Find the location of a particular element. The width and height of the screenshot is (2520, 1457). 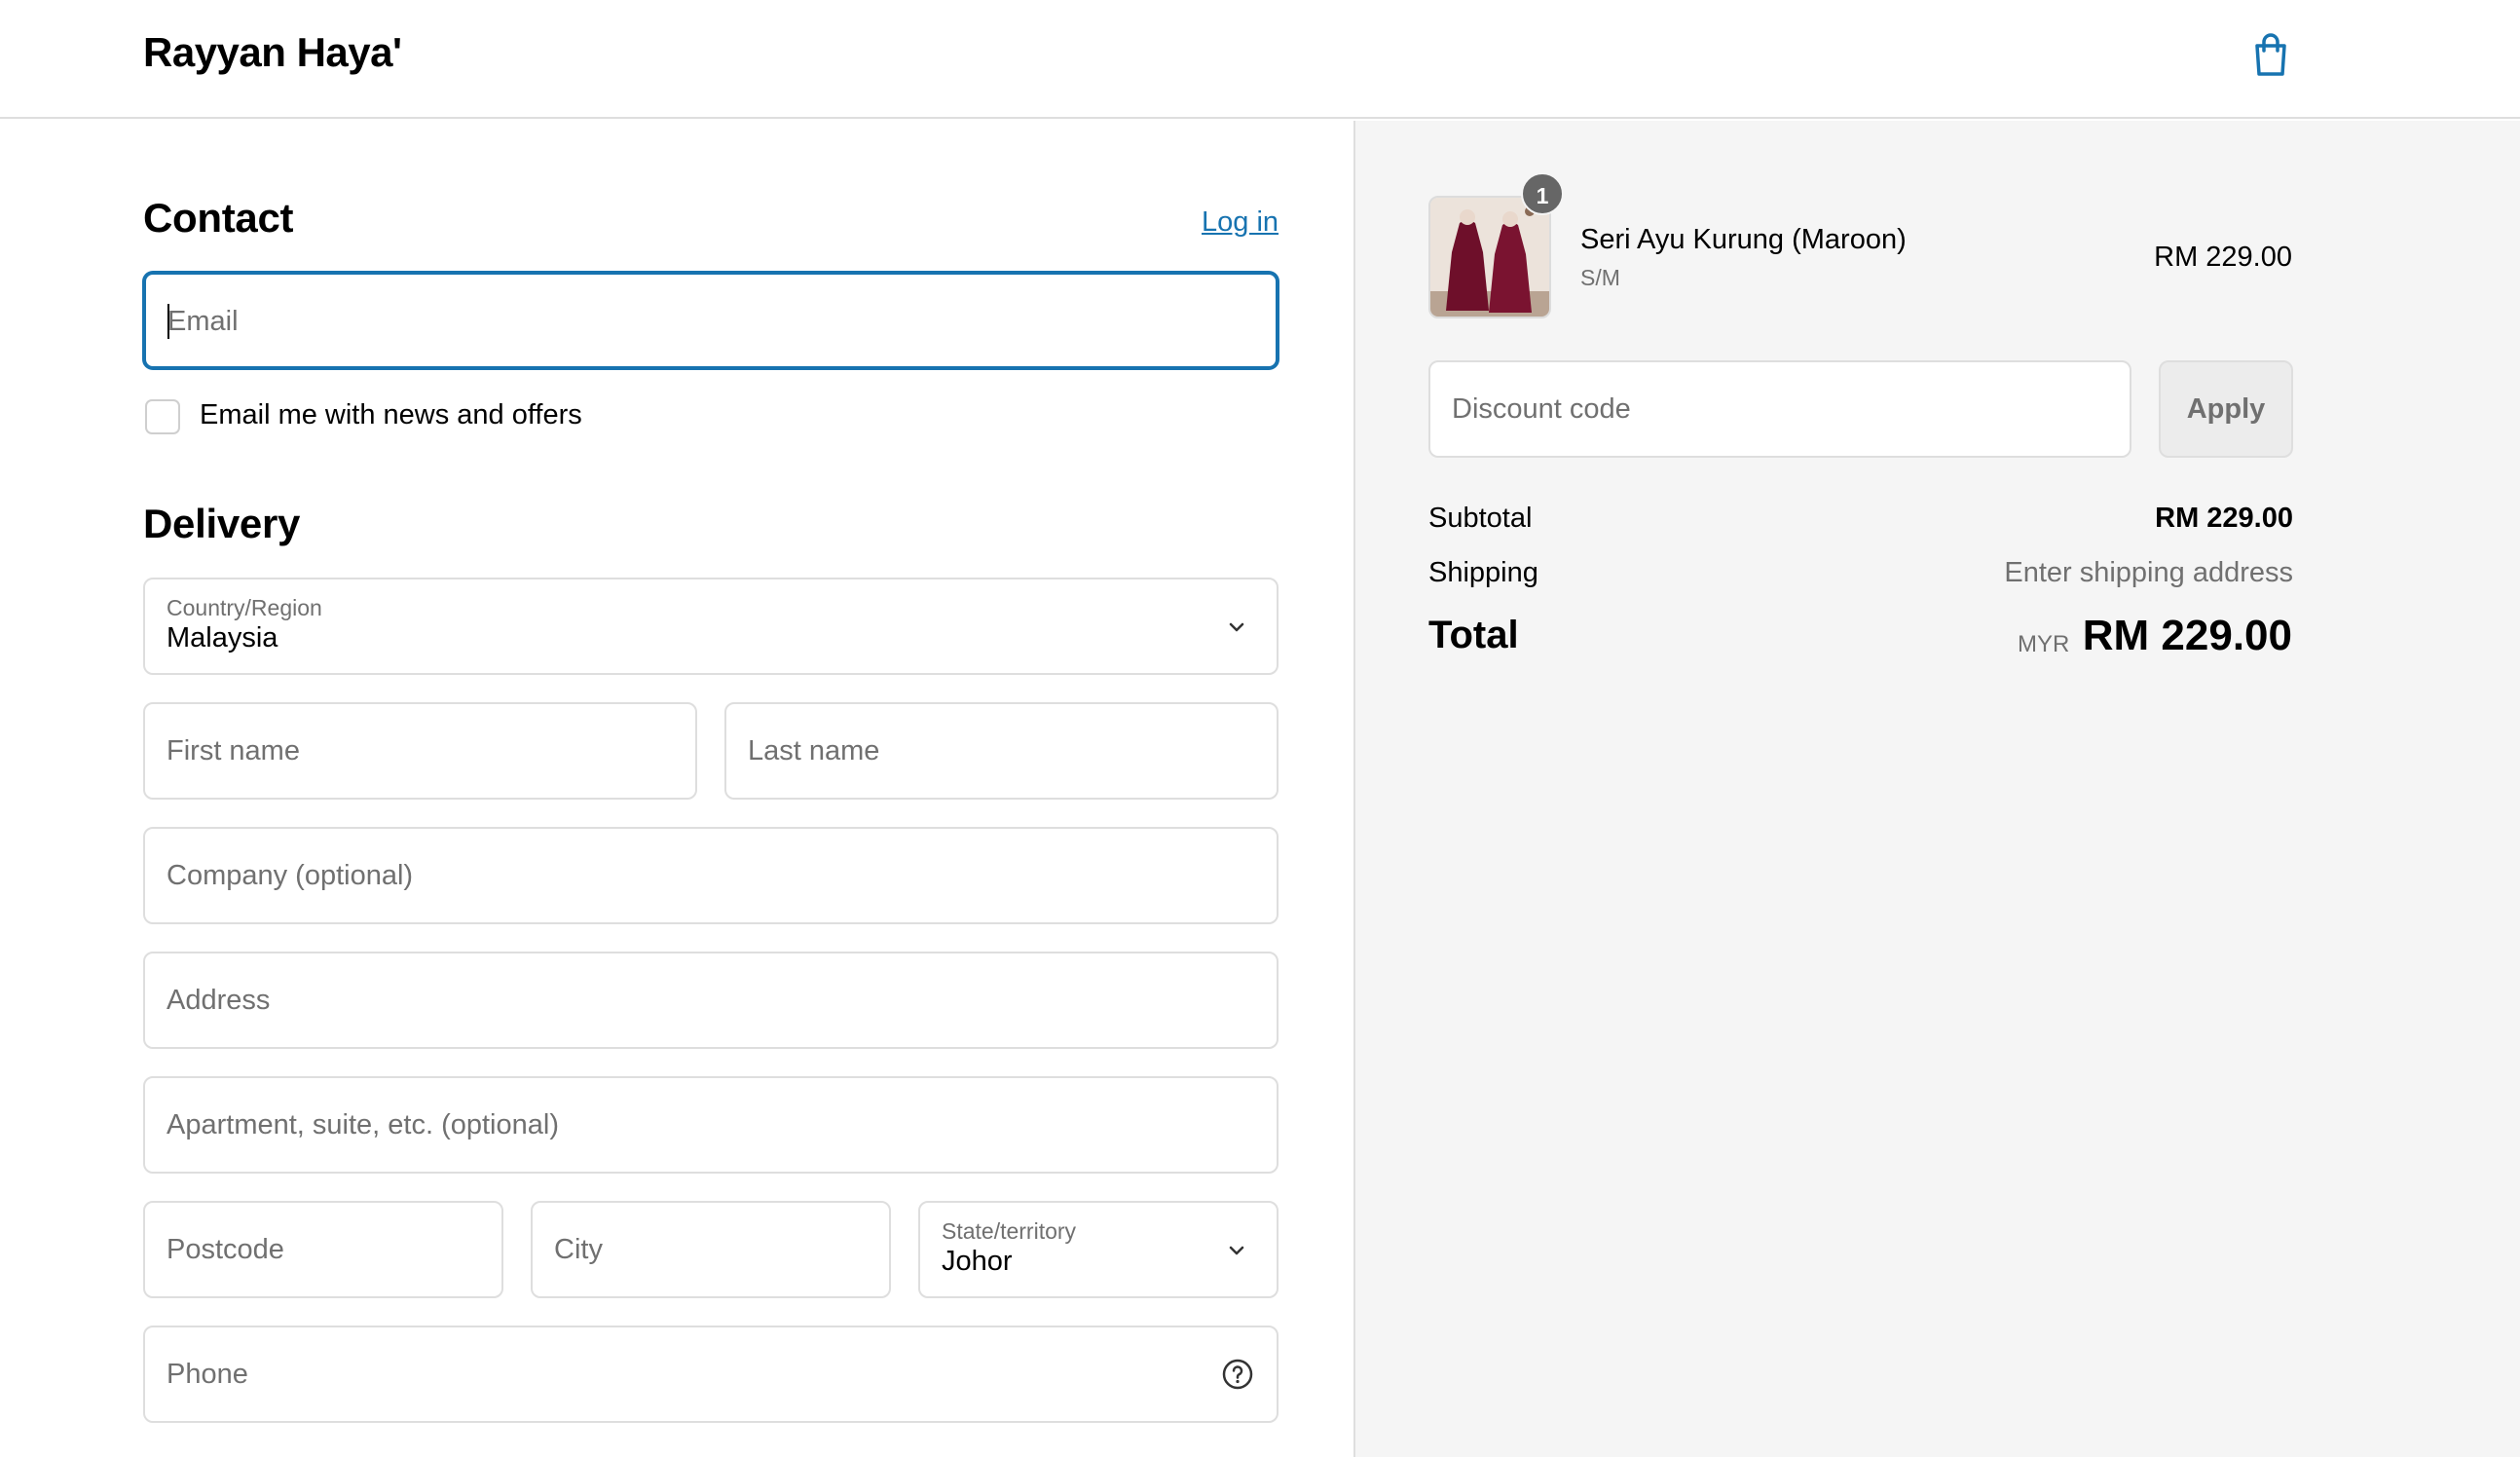

delivery-heading: Delivery is located at coordinates (222, 523).